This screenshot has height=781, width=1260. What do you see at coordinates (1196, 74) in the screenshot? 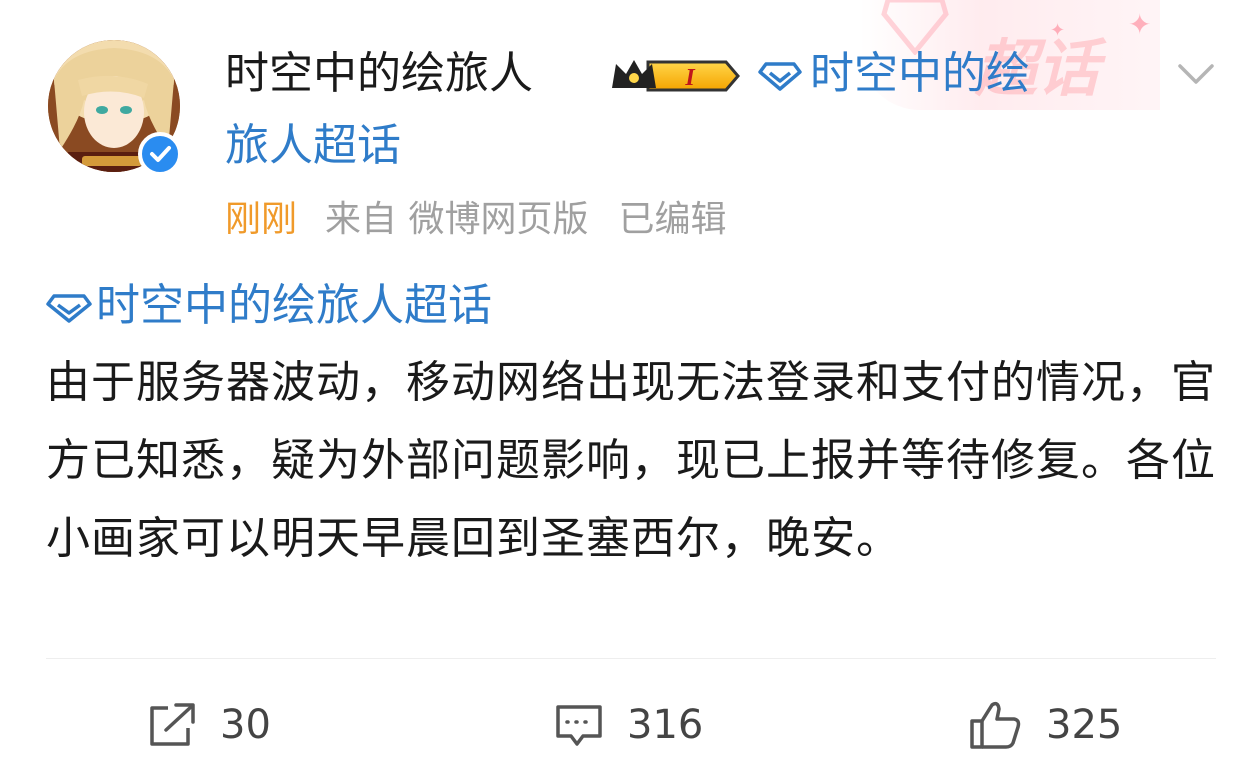
I see `chevron-down-icon` at bounding box center [1196, 74].